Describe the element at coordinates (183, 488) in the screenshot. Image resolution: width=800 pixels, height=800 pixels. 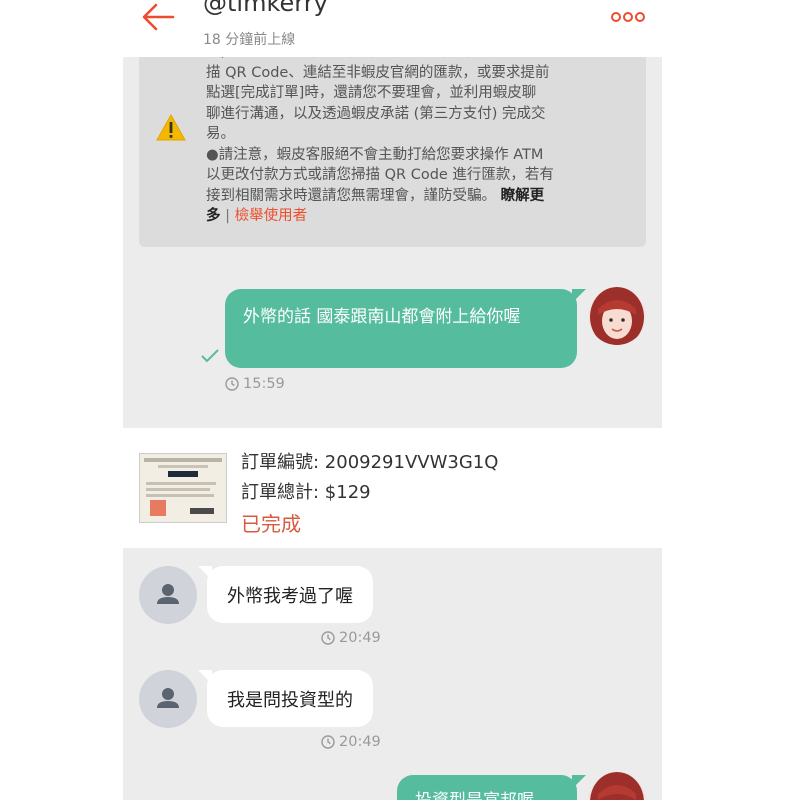
I see `order-thumbnail` at that location.